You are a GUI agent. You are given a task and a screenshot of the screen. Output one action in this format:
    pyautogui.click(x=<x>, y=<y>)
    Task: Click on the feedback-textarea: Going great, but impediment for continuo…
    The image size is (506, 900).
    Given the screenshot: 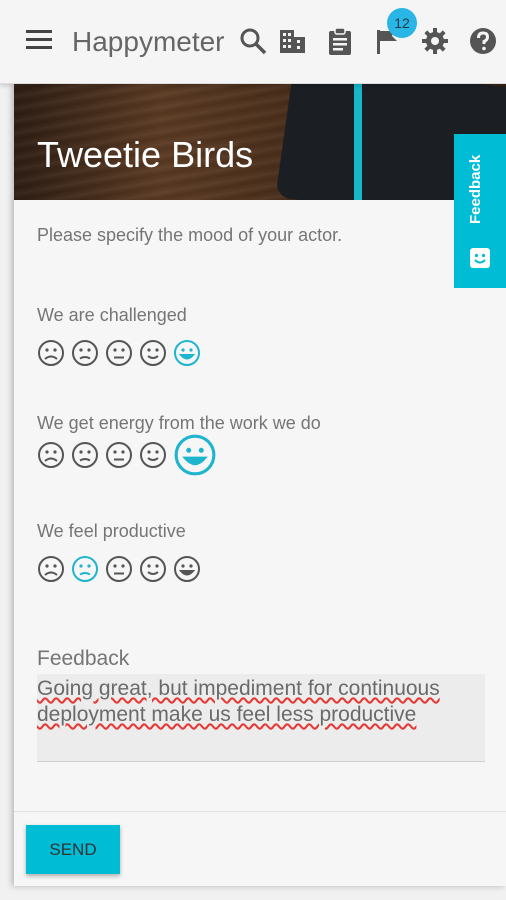 What is the action you would take?
    pyautogui.click(x=261, y=718)
    